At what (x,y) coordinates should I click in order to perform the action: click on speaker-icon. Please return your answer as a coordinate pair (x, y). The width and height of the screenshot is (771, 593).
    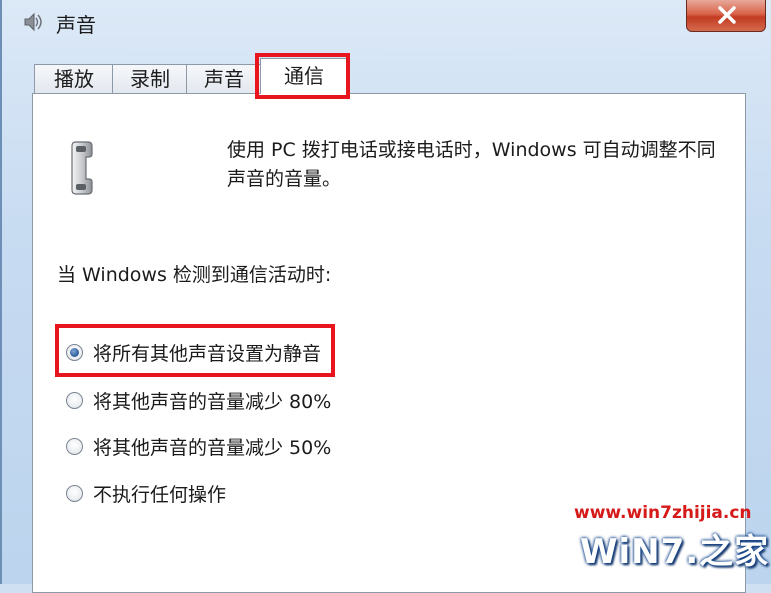
    Looking at the image, I should click on (33, 22).